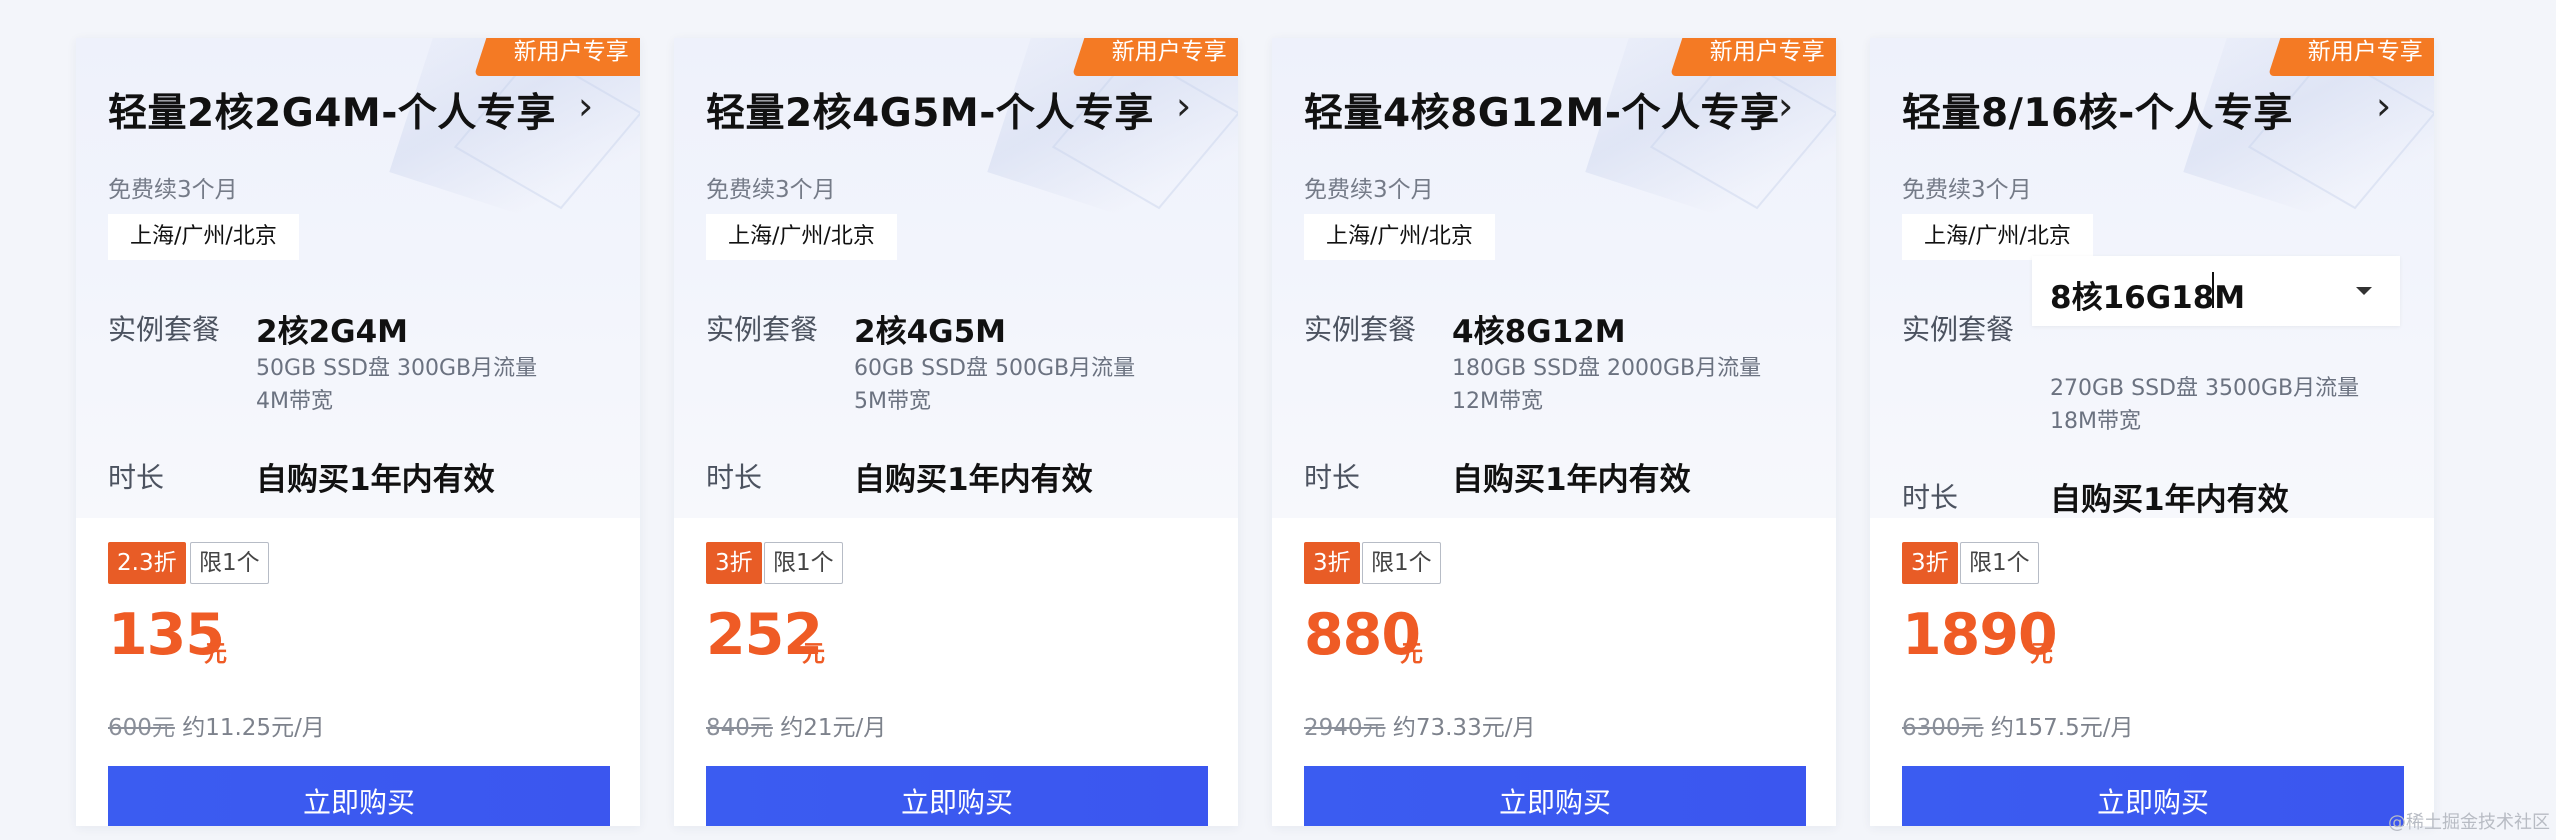  Describe the element at coordinates (892, 401) in the screenshot. I see `package-desc-line2: 5M带宽` at that location.